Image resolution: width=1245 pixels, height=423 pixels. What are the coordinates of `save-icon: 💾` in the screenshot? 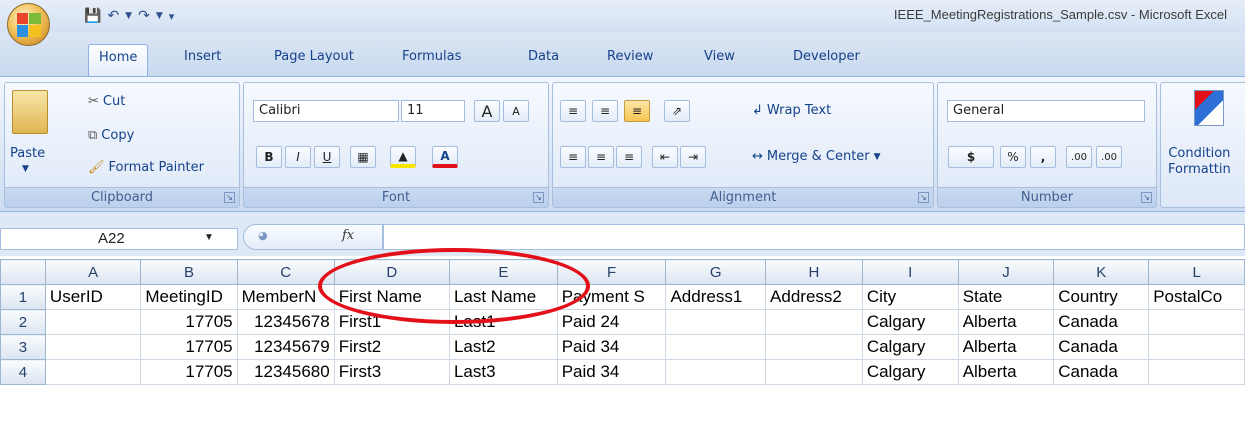 It's located at (92, 16).